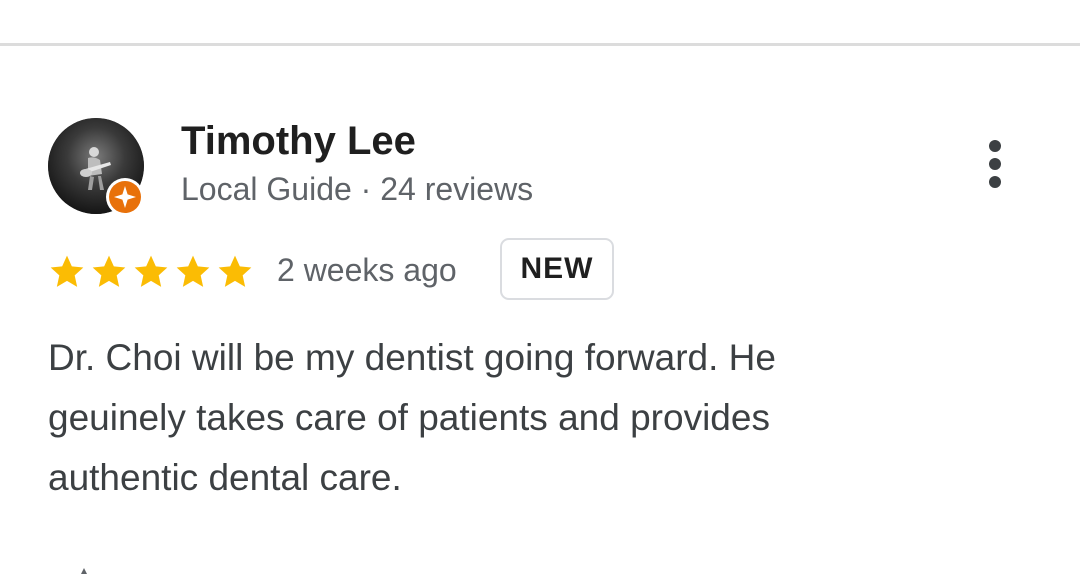 This screenshot has height=585, width=1080. I want to click on more-options-button, so click(995, 167).